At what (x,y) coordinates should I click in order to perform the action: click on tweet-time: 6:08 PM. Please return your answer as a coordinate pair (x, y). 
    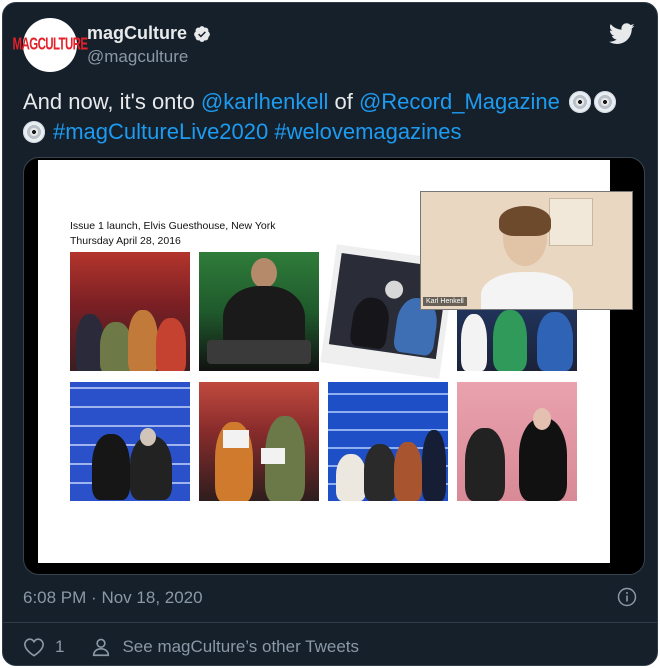
    Looking at the image, I should click on (54, 597).